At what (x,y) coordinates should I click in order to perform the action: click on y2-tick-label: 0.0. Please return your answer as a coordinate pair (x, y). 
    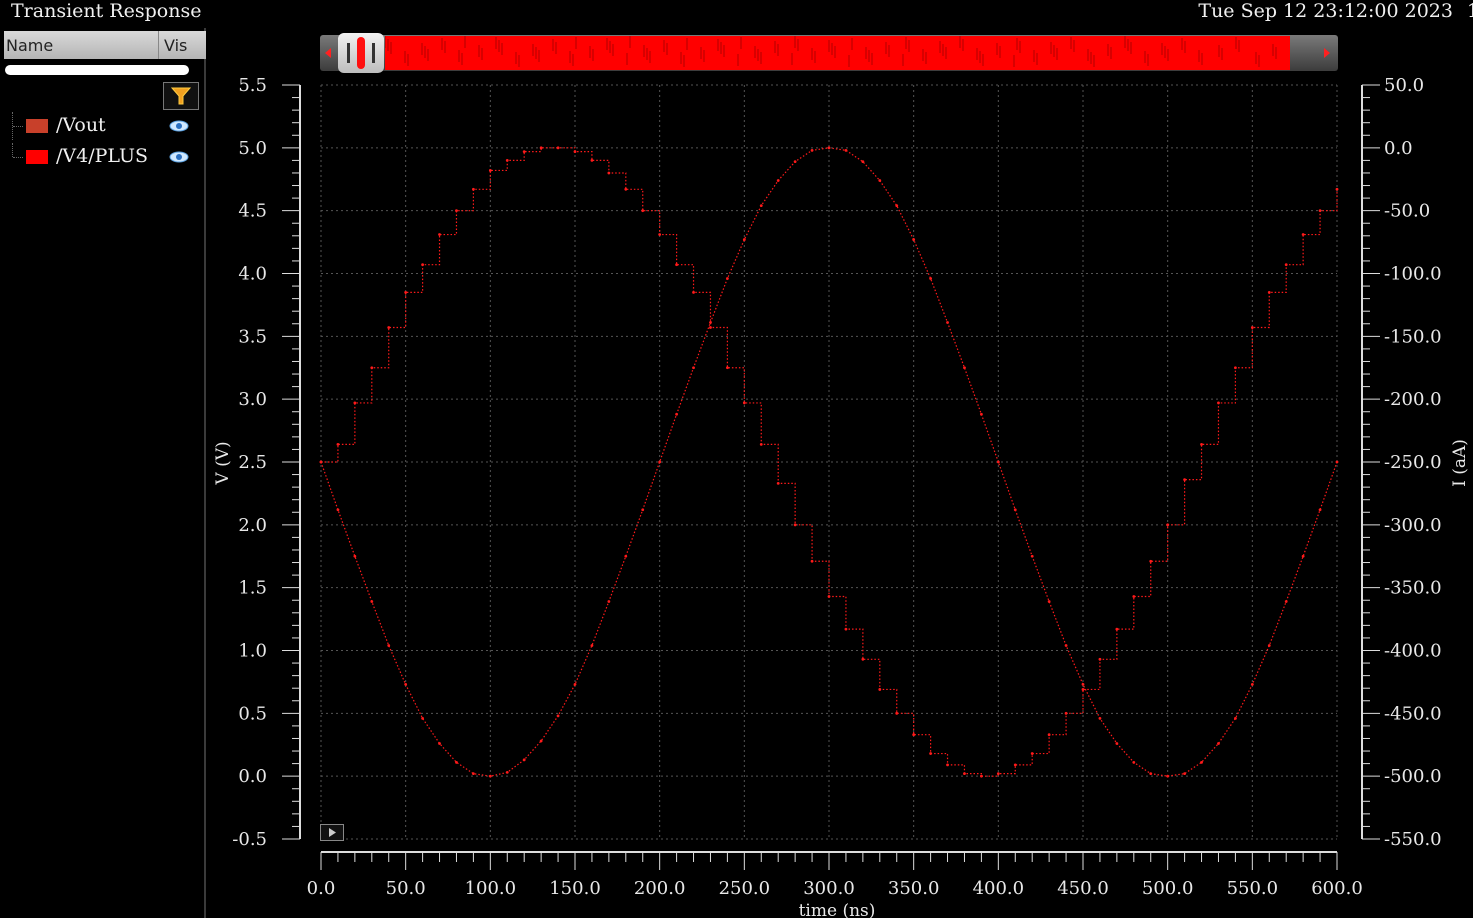
    Looking at the image, I should click on (1398, 148).